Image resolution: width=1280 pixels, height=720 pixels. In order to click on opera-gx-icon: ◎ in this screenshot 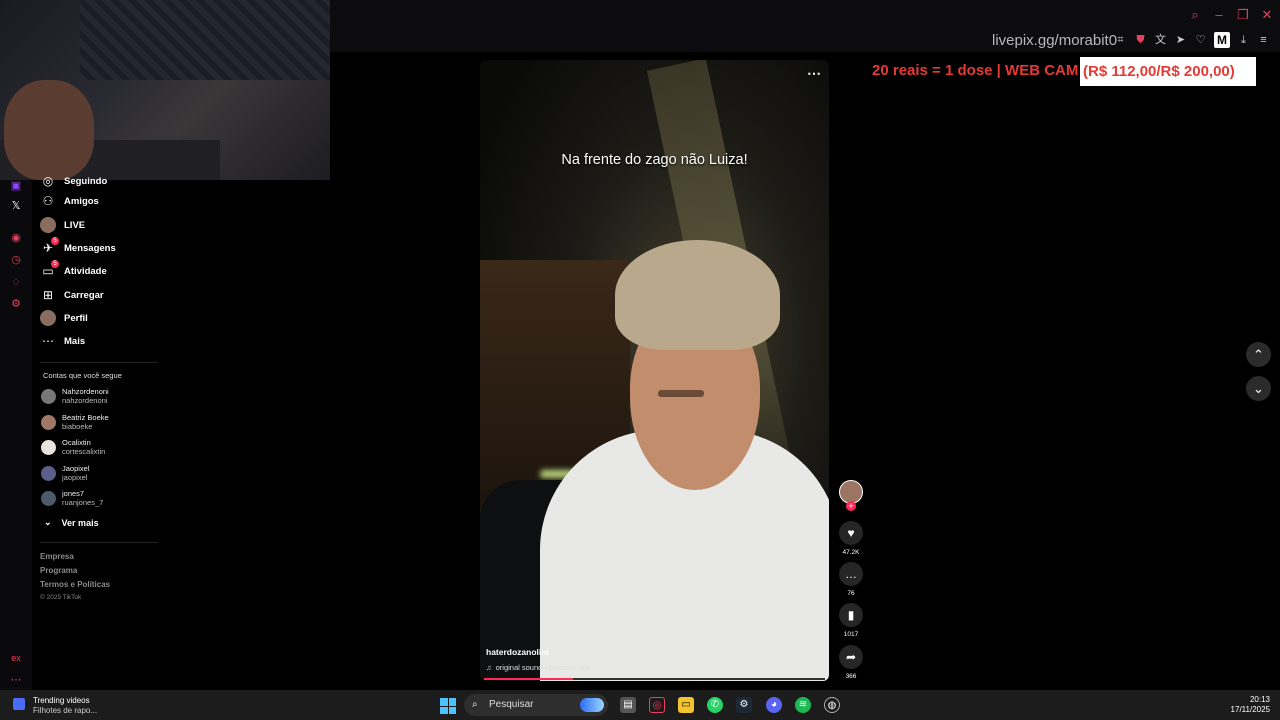, I will do `click(657, 705)`.